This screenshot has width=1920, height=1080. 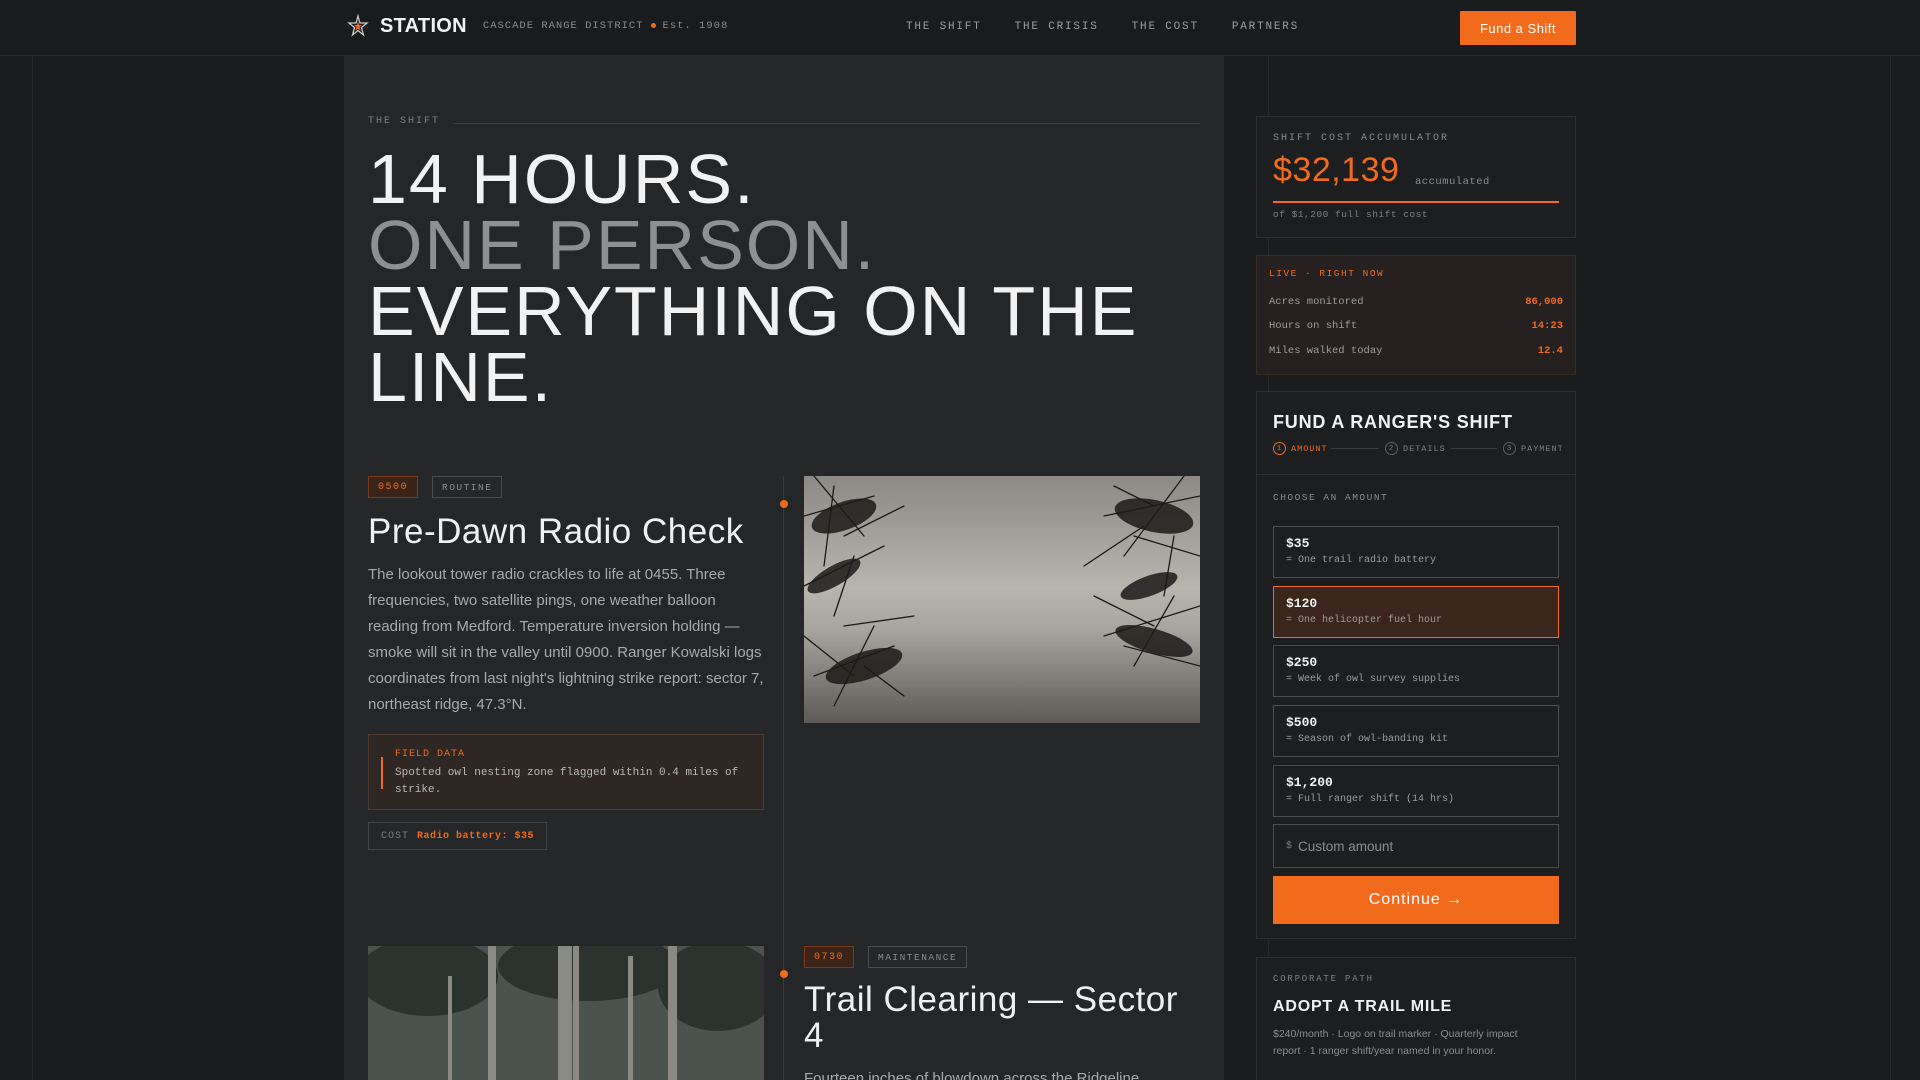 What do you see at coordinates (1165, 27) in the screenshot?
I see `nav-link-the-cost: THE COST` at bounding box center [1165, 27].